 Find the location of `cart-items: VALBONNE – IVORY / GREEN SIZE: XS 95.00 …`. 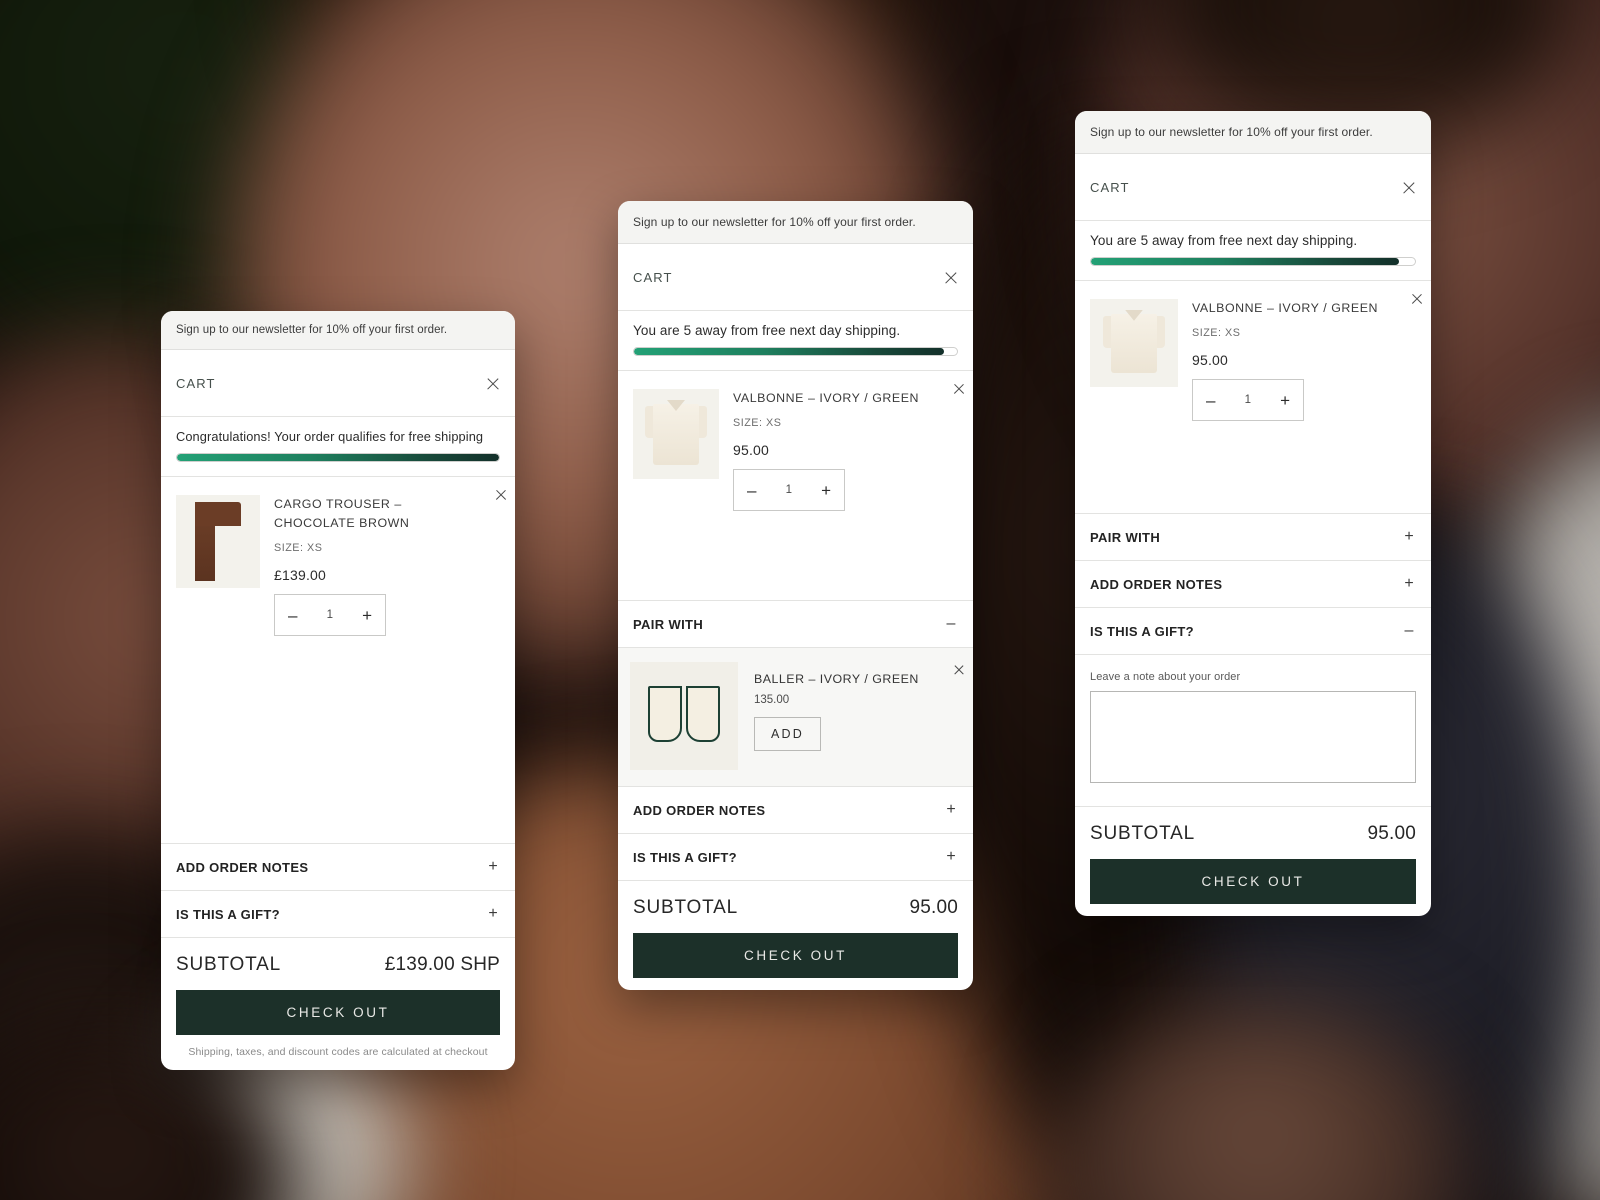

cart-items: VALBONNE – IVORY / GREEN SIZE: XS 95.00 … is located at coordinates (795, 485).